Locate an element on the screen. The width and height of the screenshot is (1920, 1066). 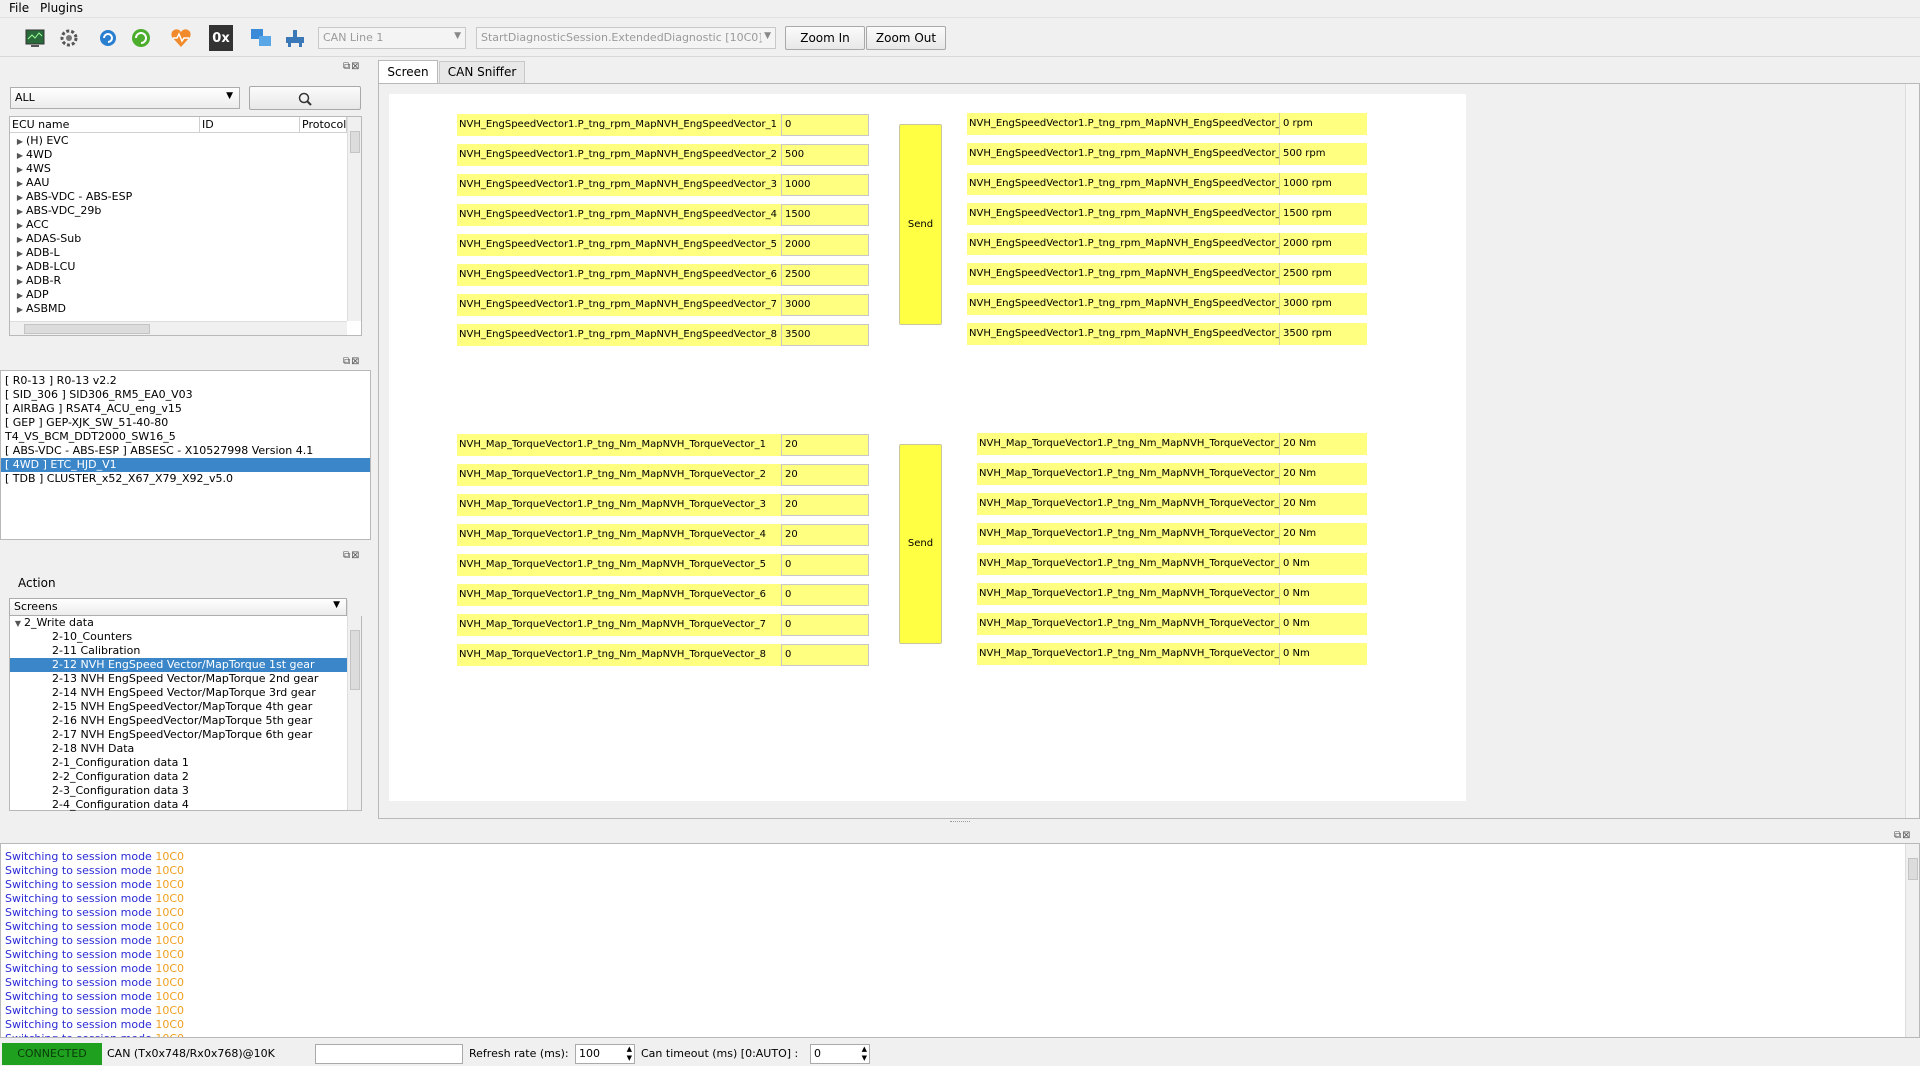
tree-item: ▶ ADB-R is located at coordinates (37, 281).